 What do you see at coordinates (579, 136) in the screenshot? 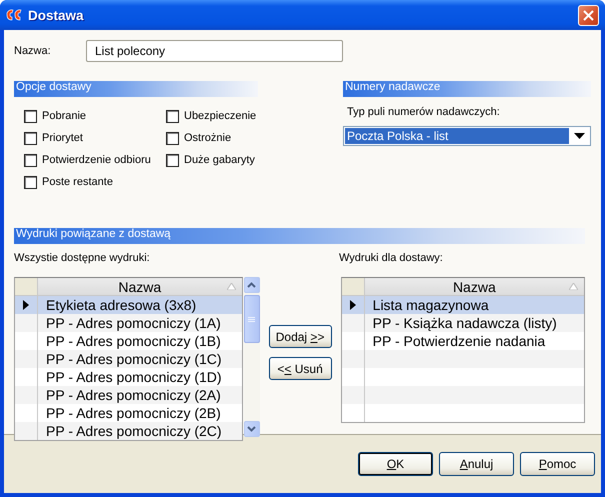
I see `dropdown-arrow-icon` at bounding box center [579, 136].